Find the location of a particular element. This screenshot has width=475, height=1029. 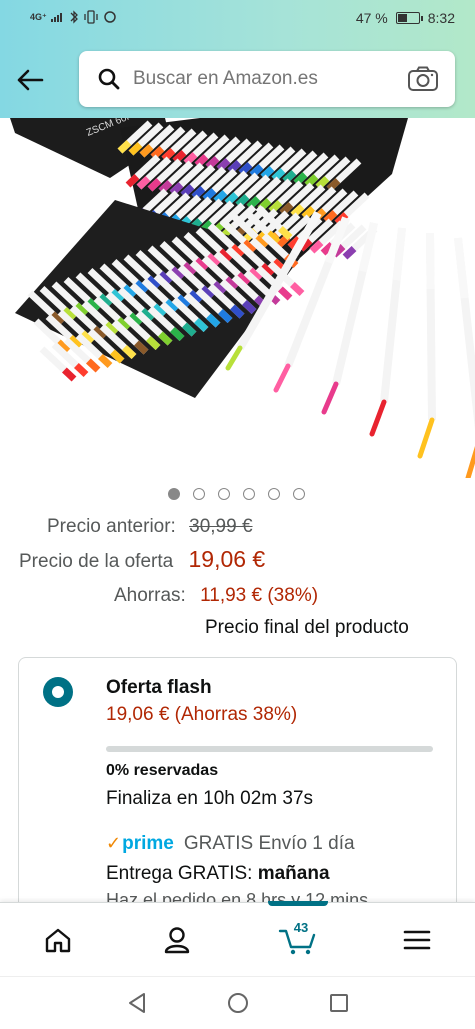

signal-icon is located at coordinates (56, 17).